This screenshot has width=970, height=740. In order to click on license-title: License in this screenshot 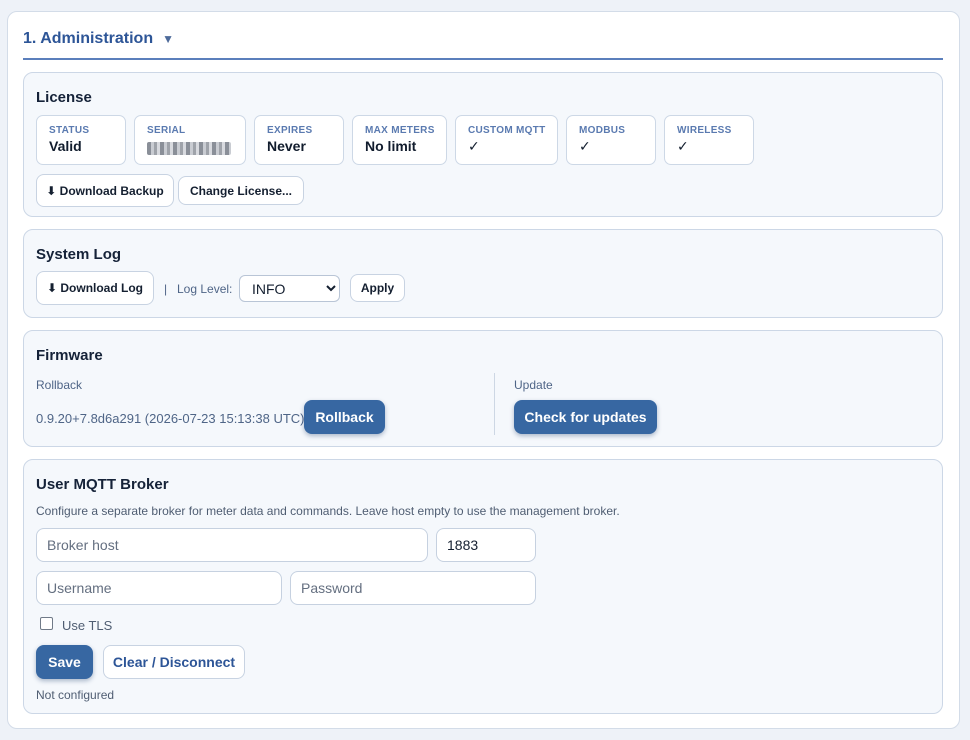, I will do `click(64, 97)`.